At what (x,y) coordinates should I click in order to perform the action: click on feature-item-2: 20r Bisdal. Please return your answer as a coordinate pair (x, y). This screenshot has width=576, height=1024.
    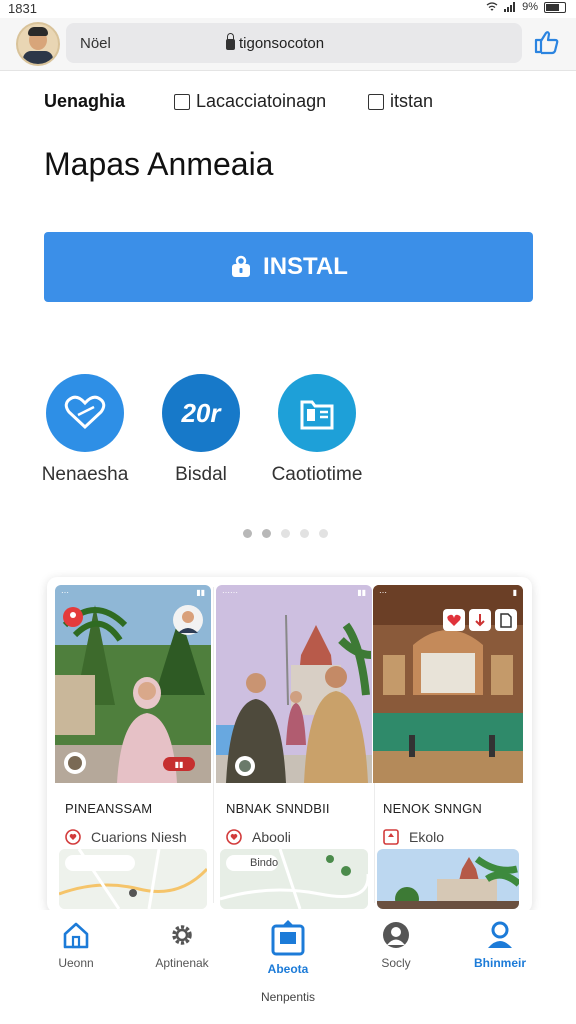
    Looking at the image, I should click on (201, 430).